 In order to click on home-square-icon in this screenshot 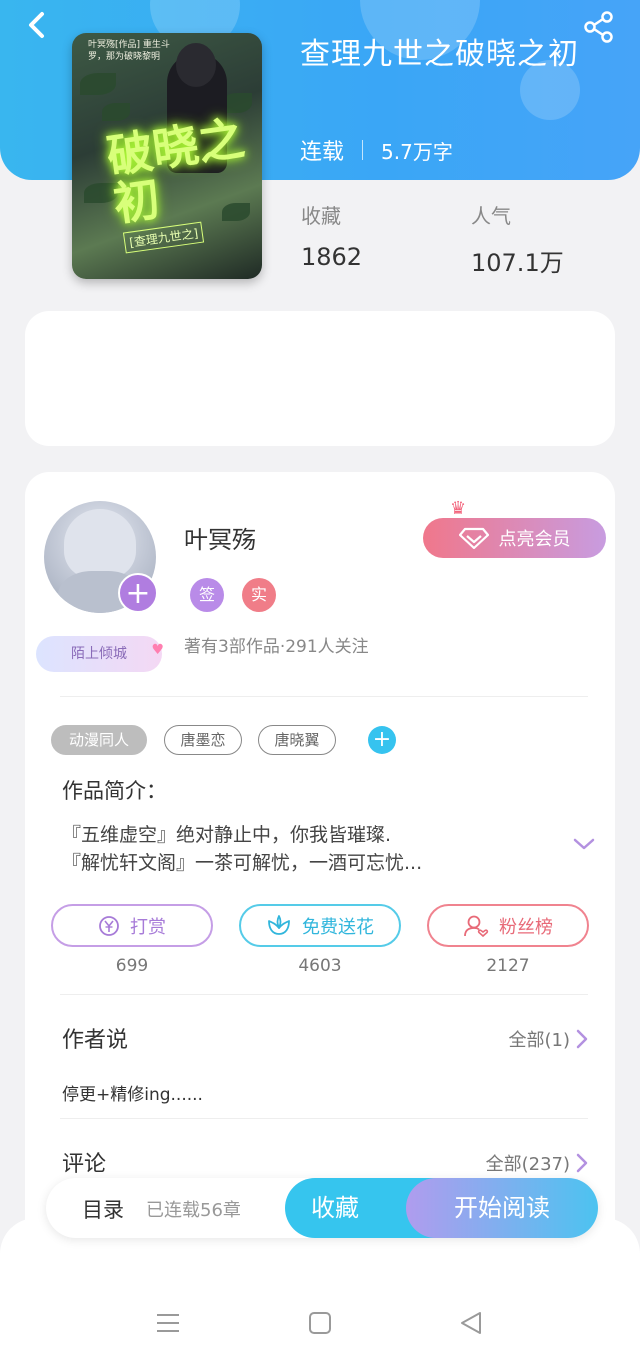, I will do `click(320, 1323)`.